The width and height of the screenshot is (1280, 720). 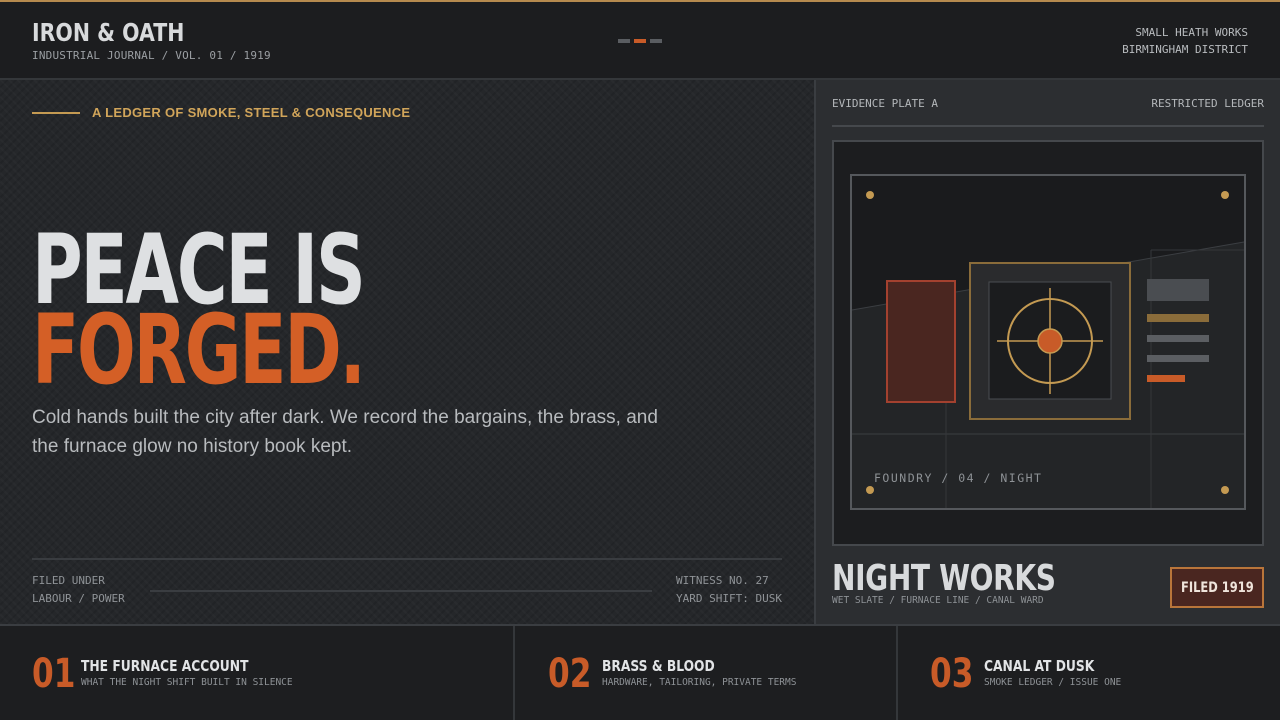 I want to click on panel-bar-gold, so click(x=1178, y=318).